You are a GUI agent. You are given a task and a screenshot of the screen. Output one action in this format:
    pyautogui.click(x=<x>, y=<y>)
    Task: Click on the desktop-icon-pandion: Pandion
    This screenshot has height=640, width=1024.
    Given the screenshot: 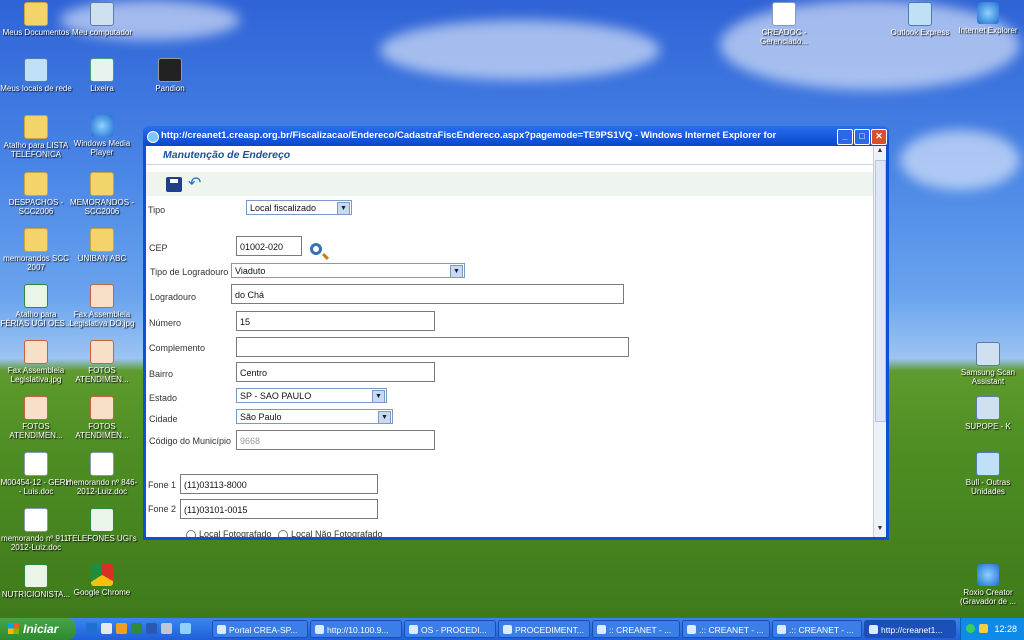 What is the action you would take?
    pyautogui.click(x=170, y=75)
    